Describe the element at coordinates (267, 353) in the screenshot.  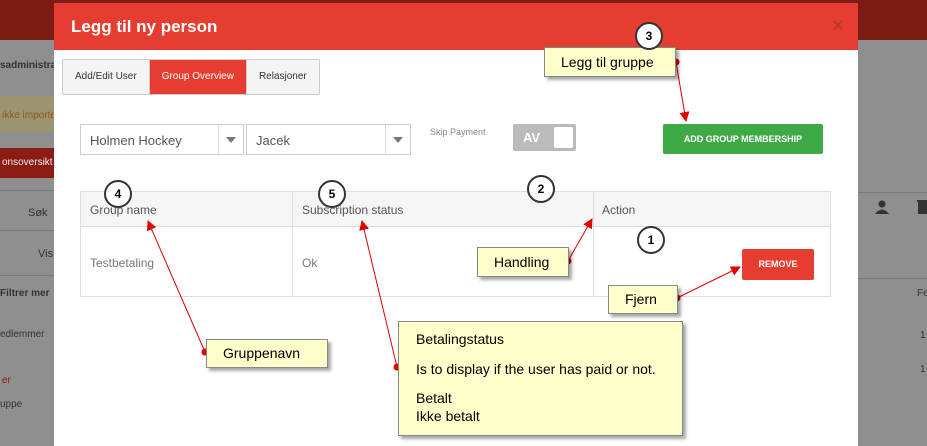
I see `callout-gruppenavn: Gruppenavn` at that location.